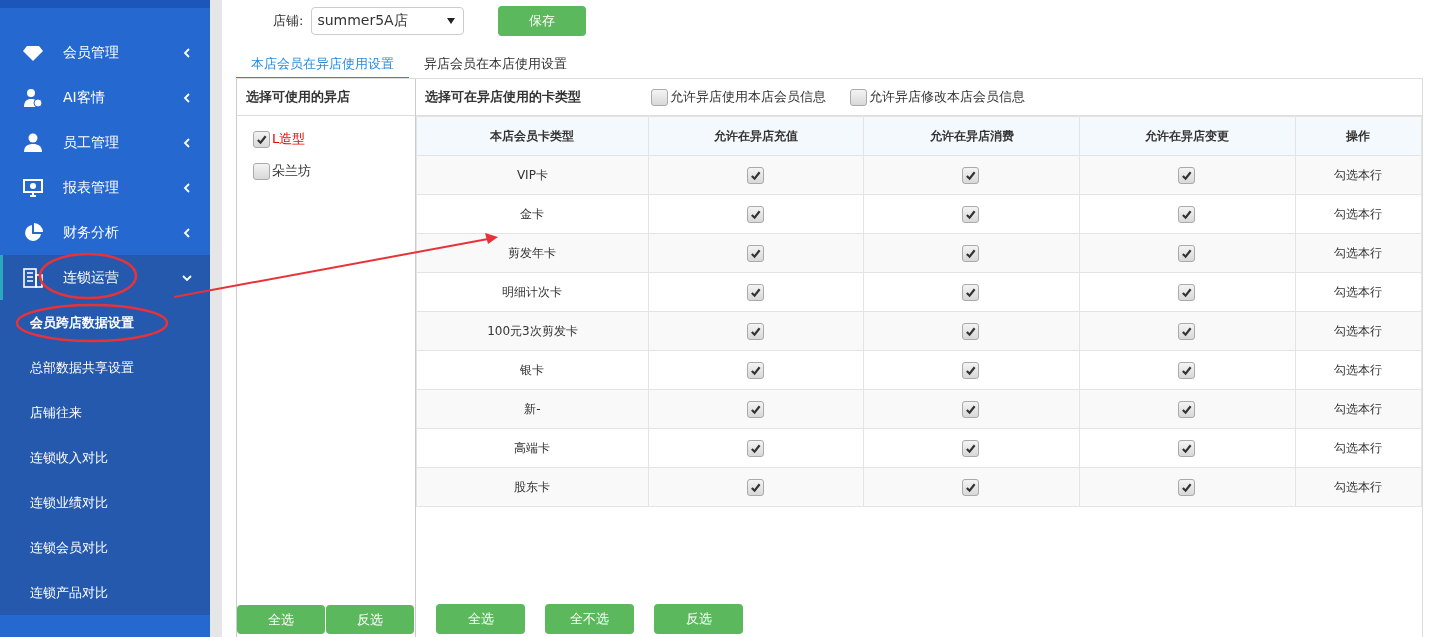 Image resolution: width=1440 pixels, height=637 pixels. Describe the element at coordinates (91, 52) in the screenshot. I see `menu-label: 会员管理` at that location.